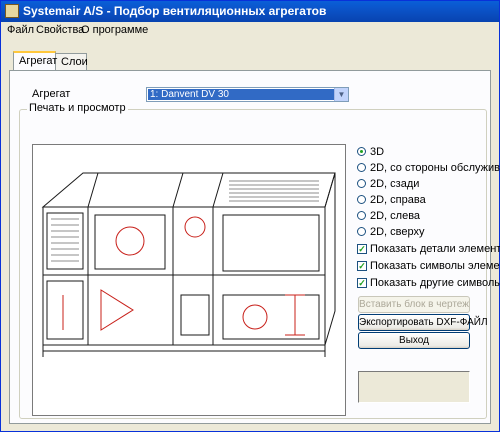 This screenshot has width=500, height=432. I want to click on app-icon, so click(12, 11).